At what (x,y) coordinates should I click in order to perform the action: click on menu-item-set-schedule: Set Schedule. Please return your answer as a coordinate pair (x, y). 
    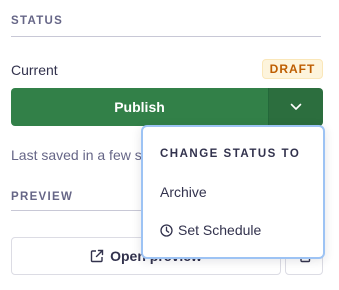
    Looking at the image, I should click on (210, 230).